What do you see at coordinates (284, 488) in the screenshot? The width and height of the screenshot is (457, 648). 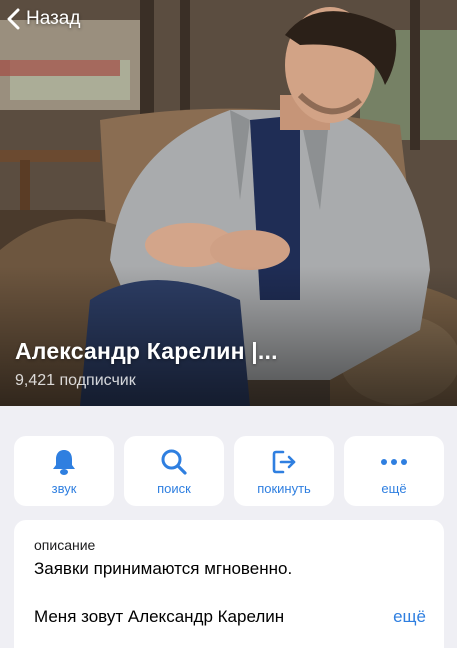 I see `leave-label: покинуть` at bounding box center [284, 488].